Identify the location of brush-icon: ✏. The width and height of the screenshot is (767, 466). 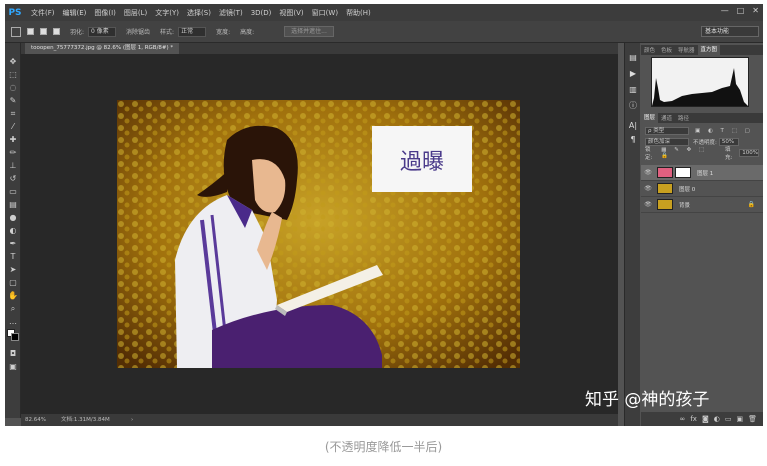
(13, 153).